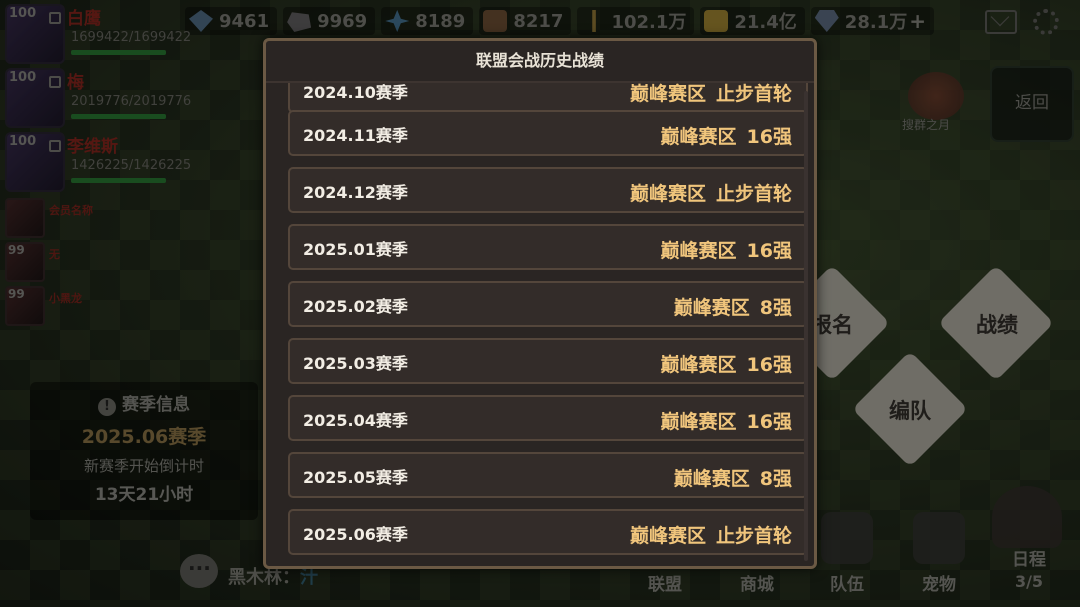 This screenshot has height=607, width=1080. What do you see at coordinates (548, 247) in the screenshot?
I see `record-row: 2025.01赛季 巅峰赛区 16强` at bounding box center [548, 247].